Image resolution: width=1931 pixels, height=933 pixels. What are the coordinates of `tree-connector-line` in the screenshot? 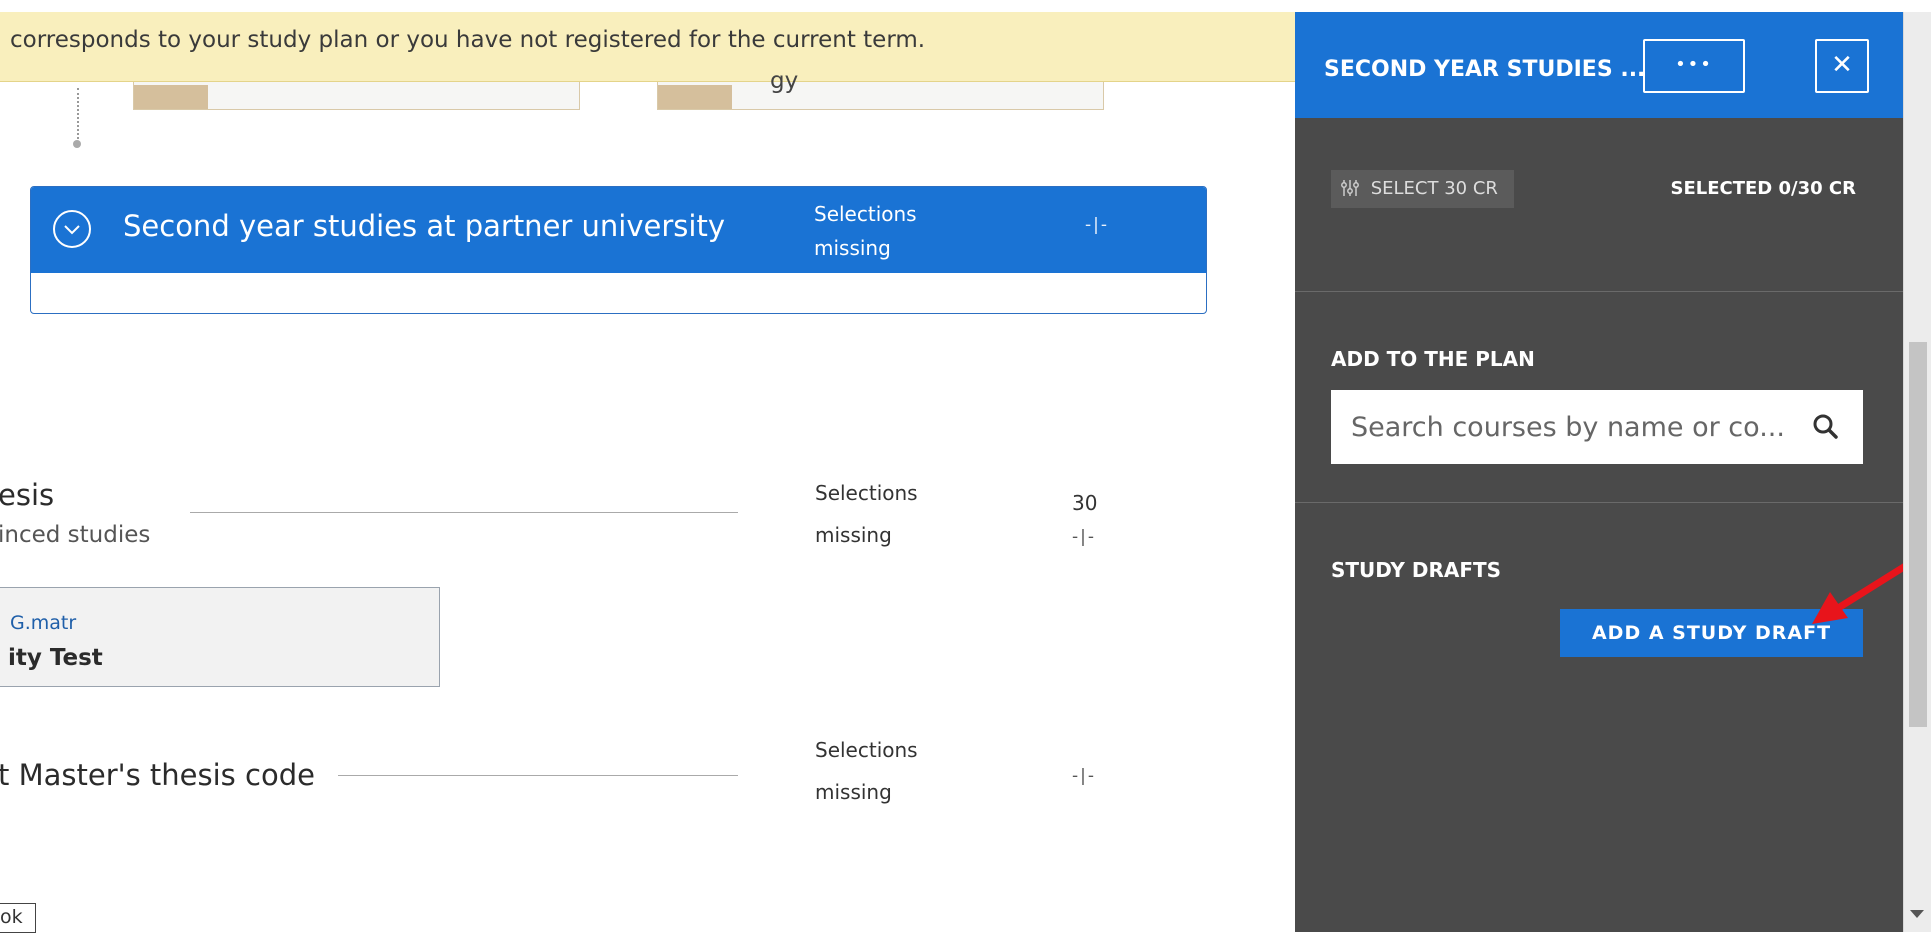 It's located at (78, 115).